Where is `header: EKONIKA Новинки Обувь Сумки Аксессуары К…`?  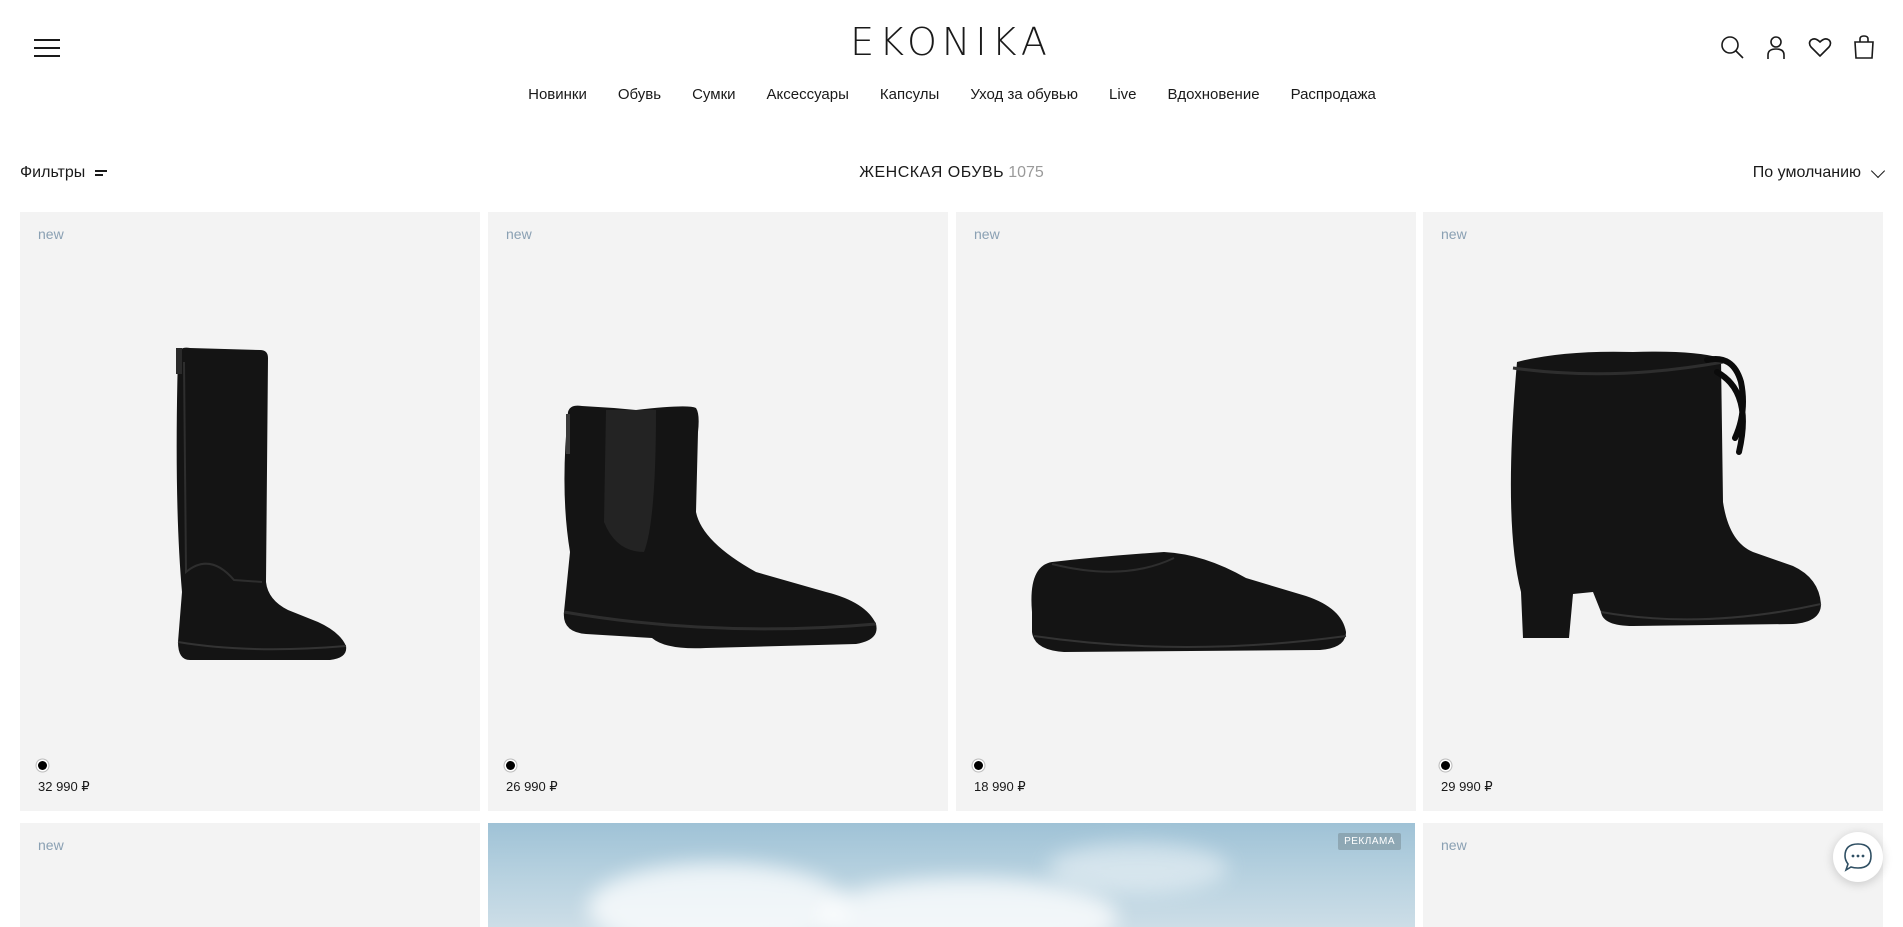
header: EKONIKA Новинки Обувь Сумки Аксессуары К… is located at coordinates (951, 60).